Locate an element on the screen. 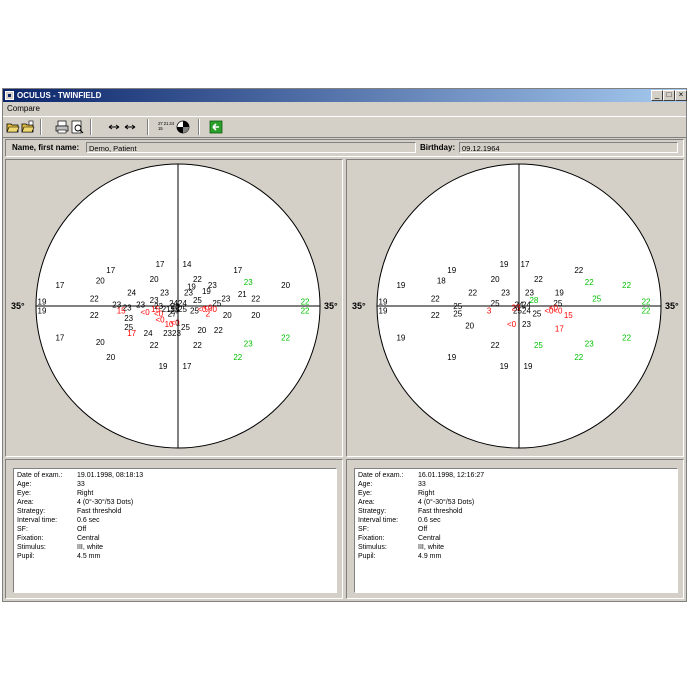 The height and width of the screenshot is (690, 690). exam-info-key: Strategy: is located at coordinates (372, 511).